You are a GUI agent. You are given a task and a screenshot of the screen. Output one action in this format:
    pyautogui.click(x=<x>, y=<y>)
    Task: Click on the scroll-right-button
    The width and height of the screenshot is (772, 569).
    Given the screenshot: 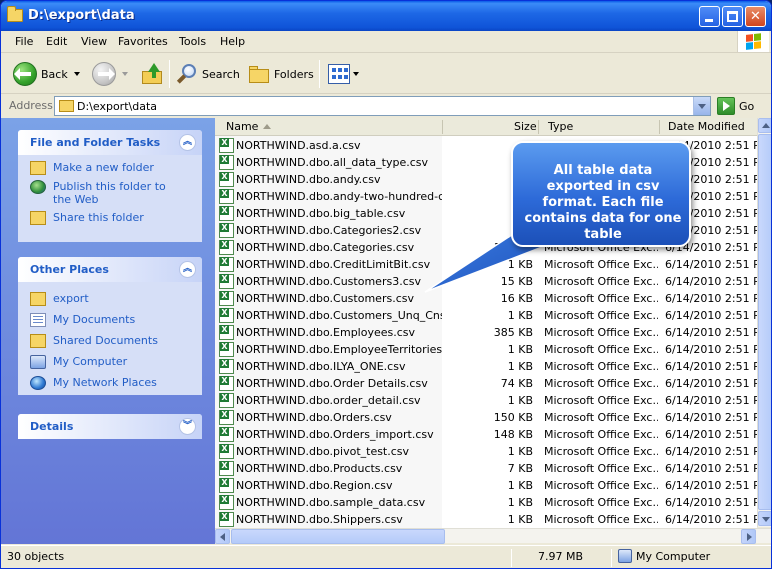 What is the action you would take?
    pyautogui.click(x=748, y=536)
    